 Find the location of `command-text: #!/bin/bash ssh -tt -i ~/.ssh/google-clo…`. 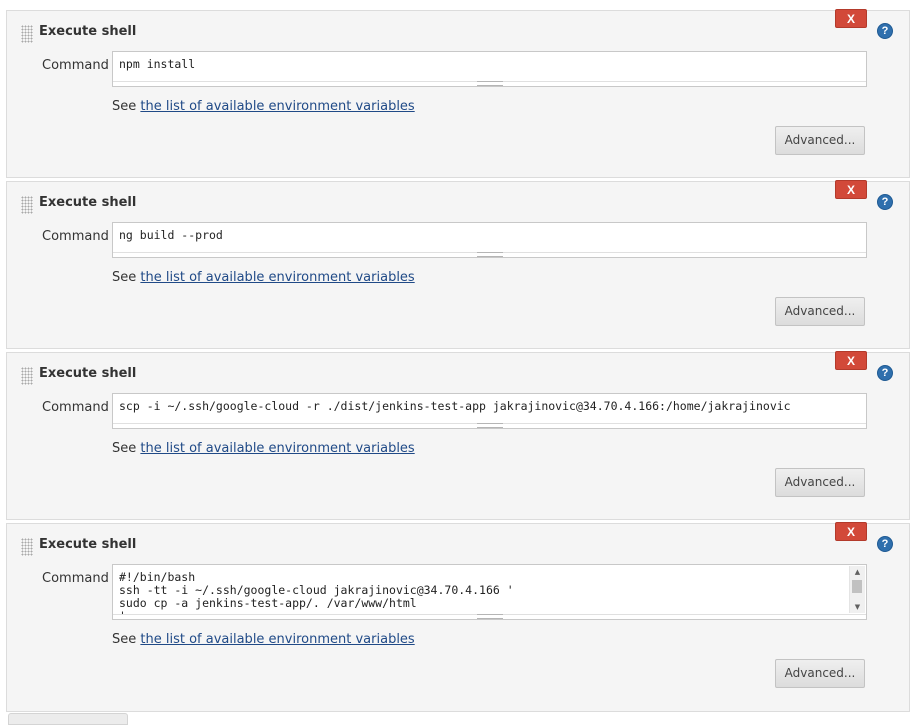

command-text: #!/bin/bash ssh -tt -i ~/.ssh/google-clo… is located at coordinates (482, 593).